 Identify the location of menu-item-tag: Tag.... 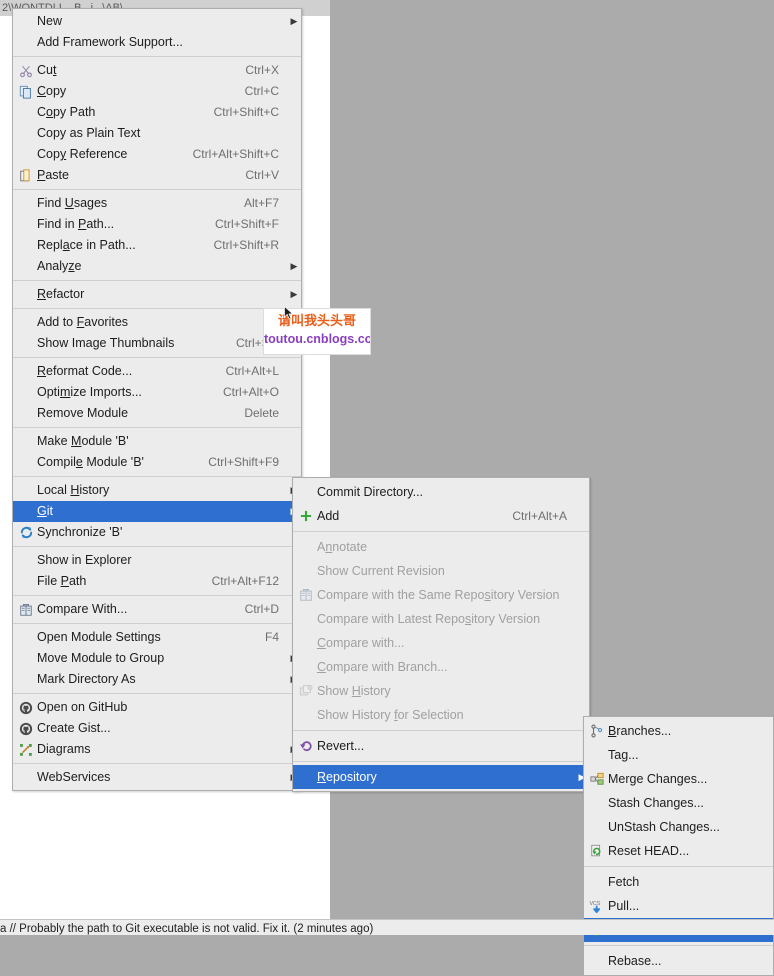
(678, 755).